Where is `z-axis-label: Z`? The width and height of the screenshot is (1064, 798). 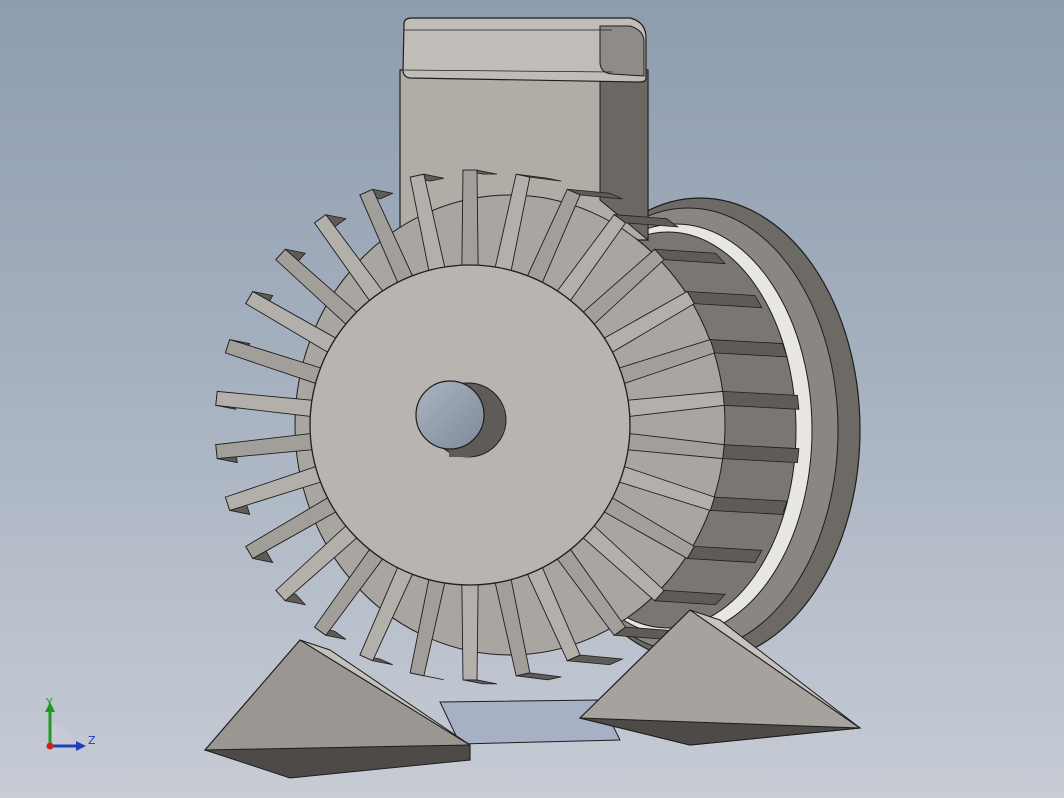
z-axis-label: Z is located at coordinates (92, 740).